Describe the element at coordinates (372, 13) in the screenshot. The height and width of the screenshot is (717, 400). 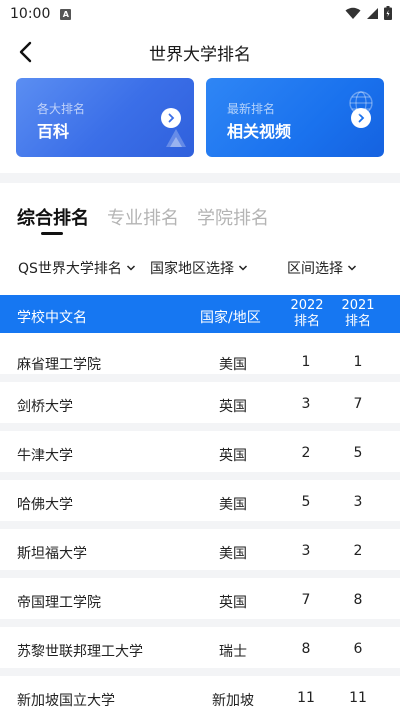
I see `signal-icon` at that location.